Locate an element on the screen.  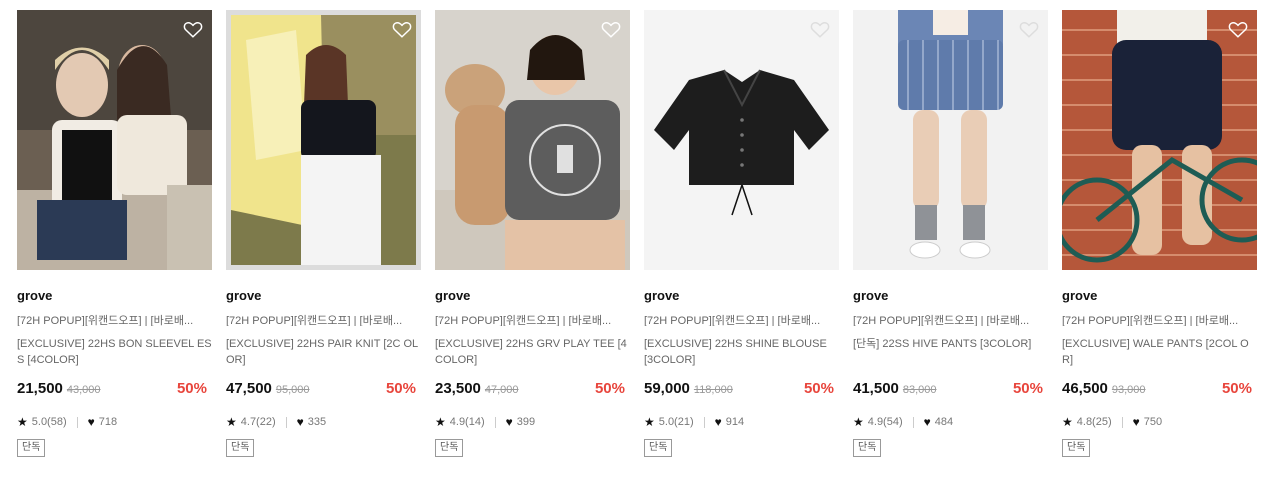
price-row: 46,500 93,000 50% is located at coordinates (1157, 391).